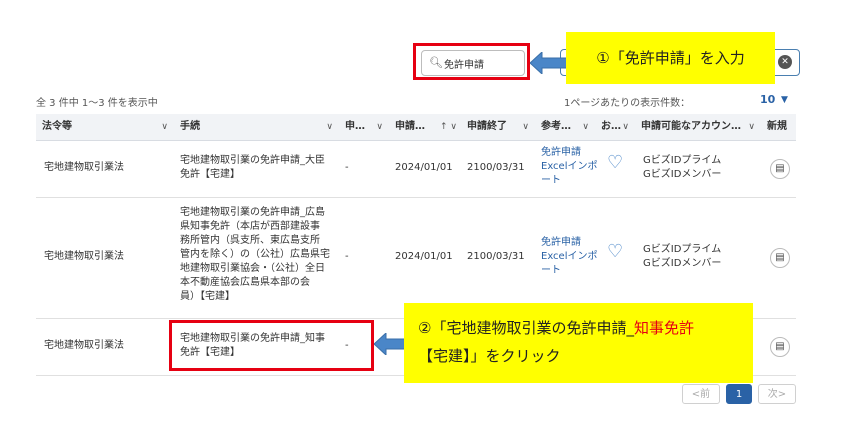  Describe the element at coordinates (498, 127) in the screenshot. I see `column-header-end: 申請終了 ∨` at that location.